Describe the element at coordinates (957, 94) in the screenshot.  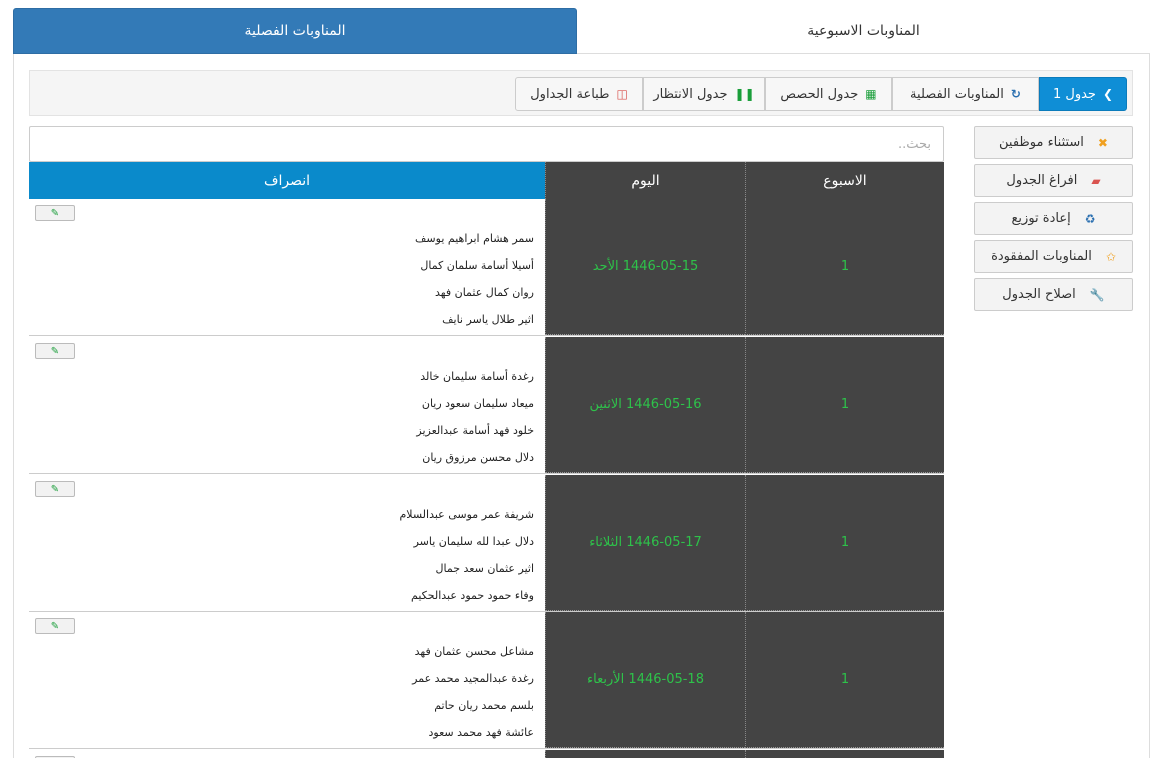
I see `seasonal-shifts-label: المناوبات الفصلية` at that location.